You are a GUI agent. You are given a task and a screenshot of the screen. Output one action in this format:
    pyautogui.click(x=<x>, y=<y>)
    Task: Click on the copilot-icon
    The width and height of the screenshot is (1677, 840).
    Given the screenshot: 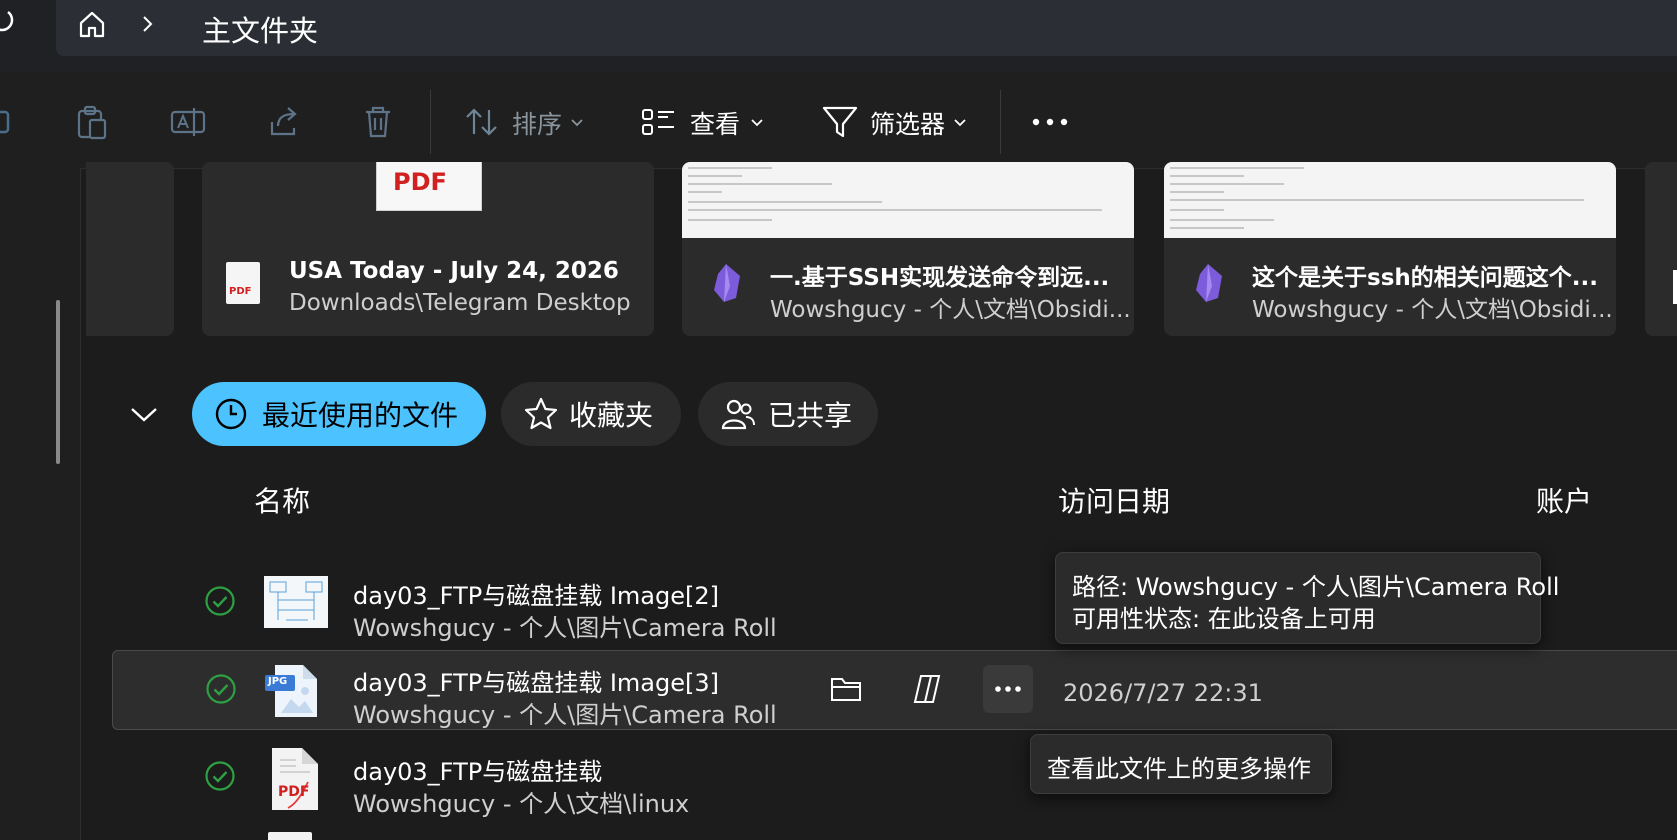 What is the action you would take?
    pyautogui.click(x=927, y=689)
    